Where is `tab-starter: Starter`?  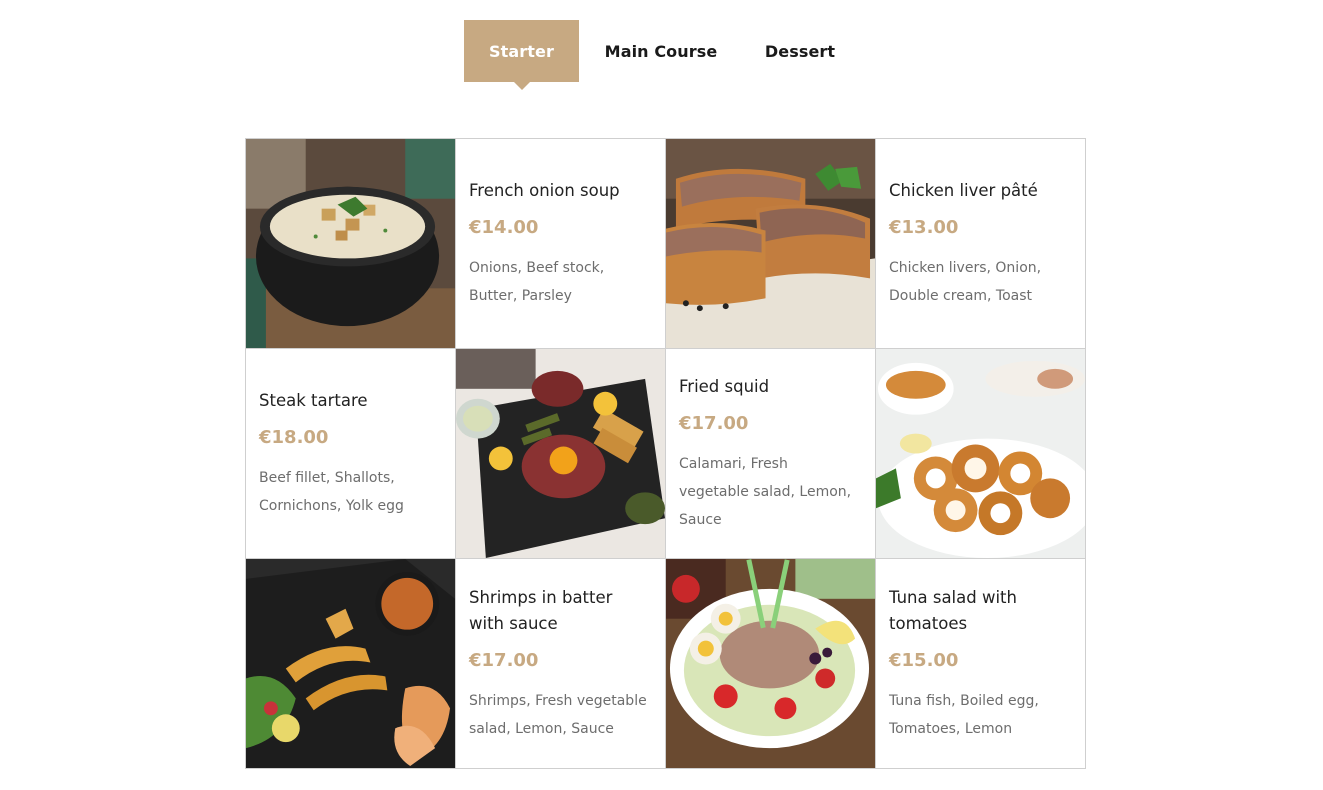 tab-starter: Starter is located at coordinates (521, 55).